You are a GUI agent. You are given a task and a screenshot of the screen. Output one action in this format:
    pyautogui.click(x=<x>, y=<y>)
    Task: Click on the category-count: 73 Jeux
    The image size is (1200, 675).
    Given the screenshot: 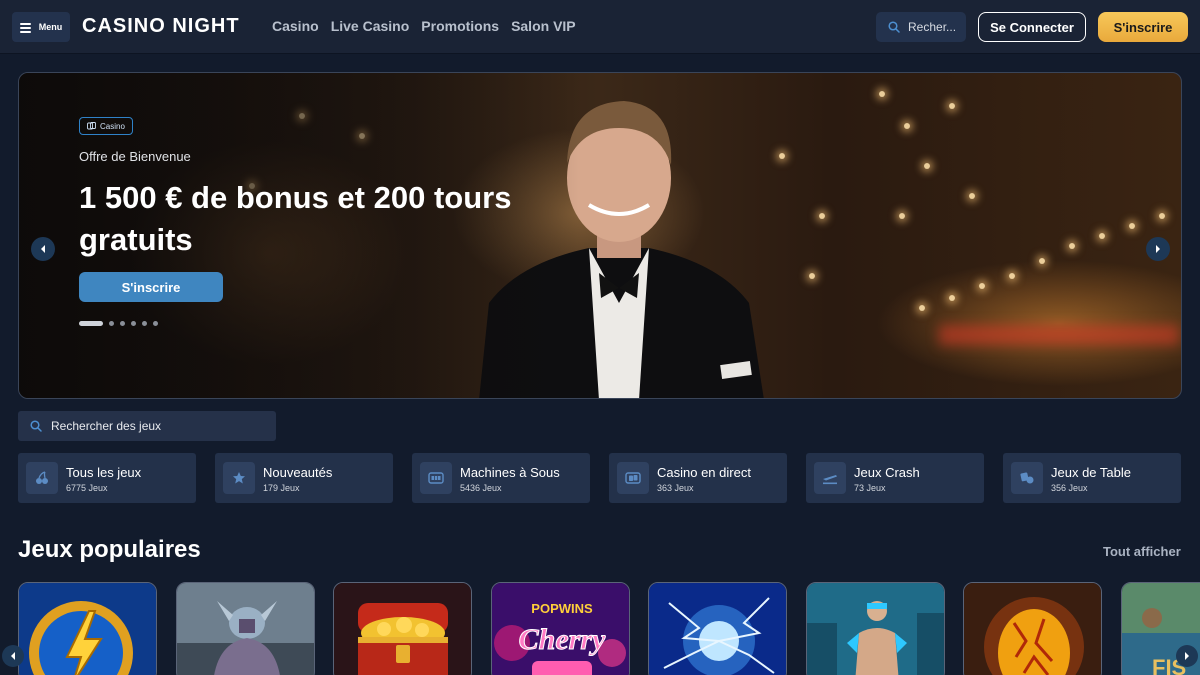 What is the action you would take?
    pyautogui.click(x=870, y=488)
    